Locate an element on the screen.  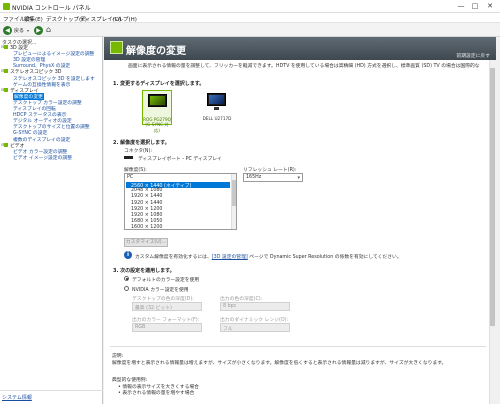
refresh-rate-select: 165Hz ▾ is located at coordinates (273, 177).